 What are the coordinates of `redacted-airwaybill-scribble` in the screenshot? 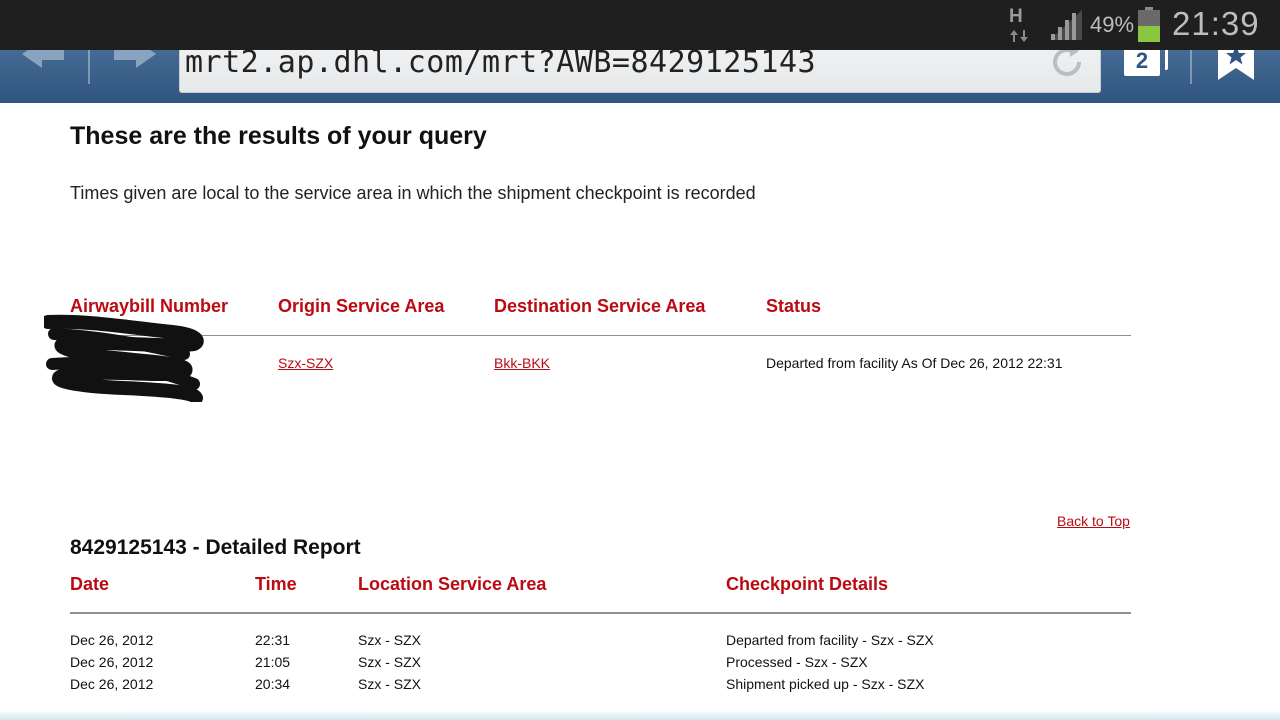 It's located at (124, 359).